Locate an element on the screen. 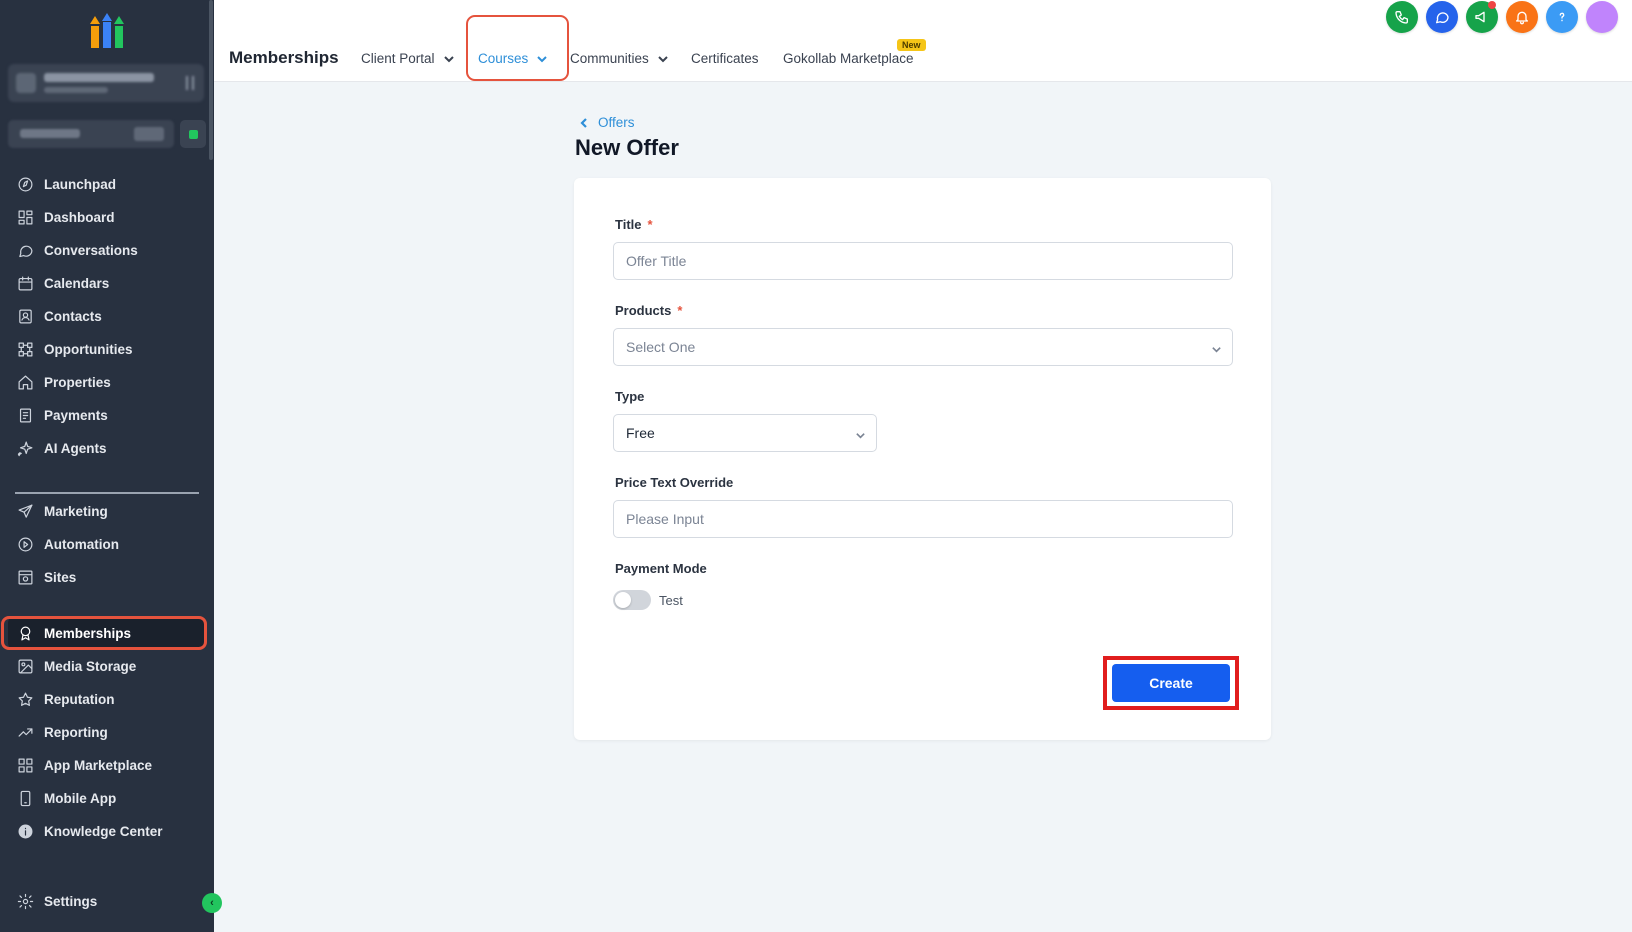  products-select: Select One is located at coordinates (923, 347).